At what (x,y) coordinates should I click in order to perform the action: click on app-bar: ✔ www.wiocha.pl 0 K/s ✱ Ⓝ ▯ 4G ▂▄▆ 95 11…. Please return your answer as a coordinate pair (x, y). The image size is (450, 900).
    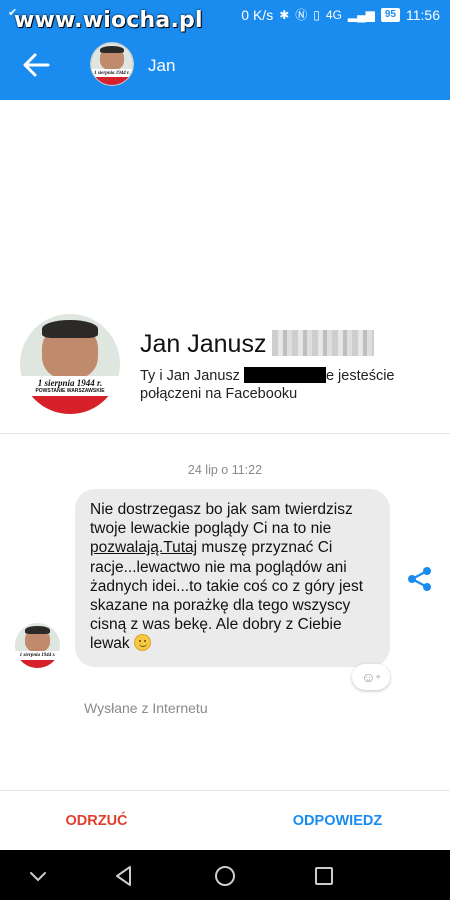
    Looking at the image, I should click on (225, 50).